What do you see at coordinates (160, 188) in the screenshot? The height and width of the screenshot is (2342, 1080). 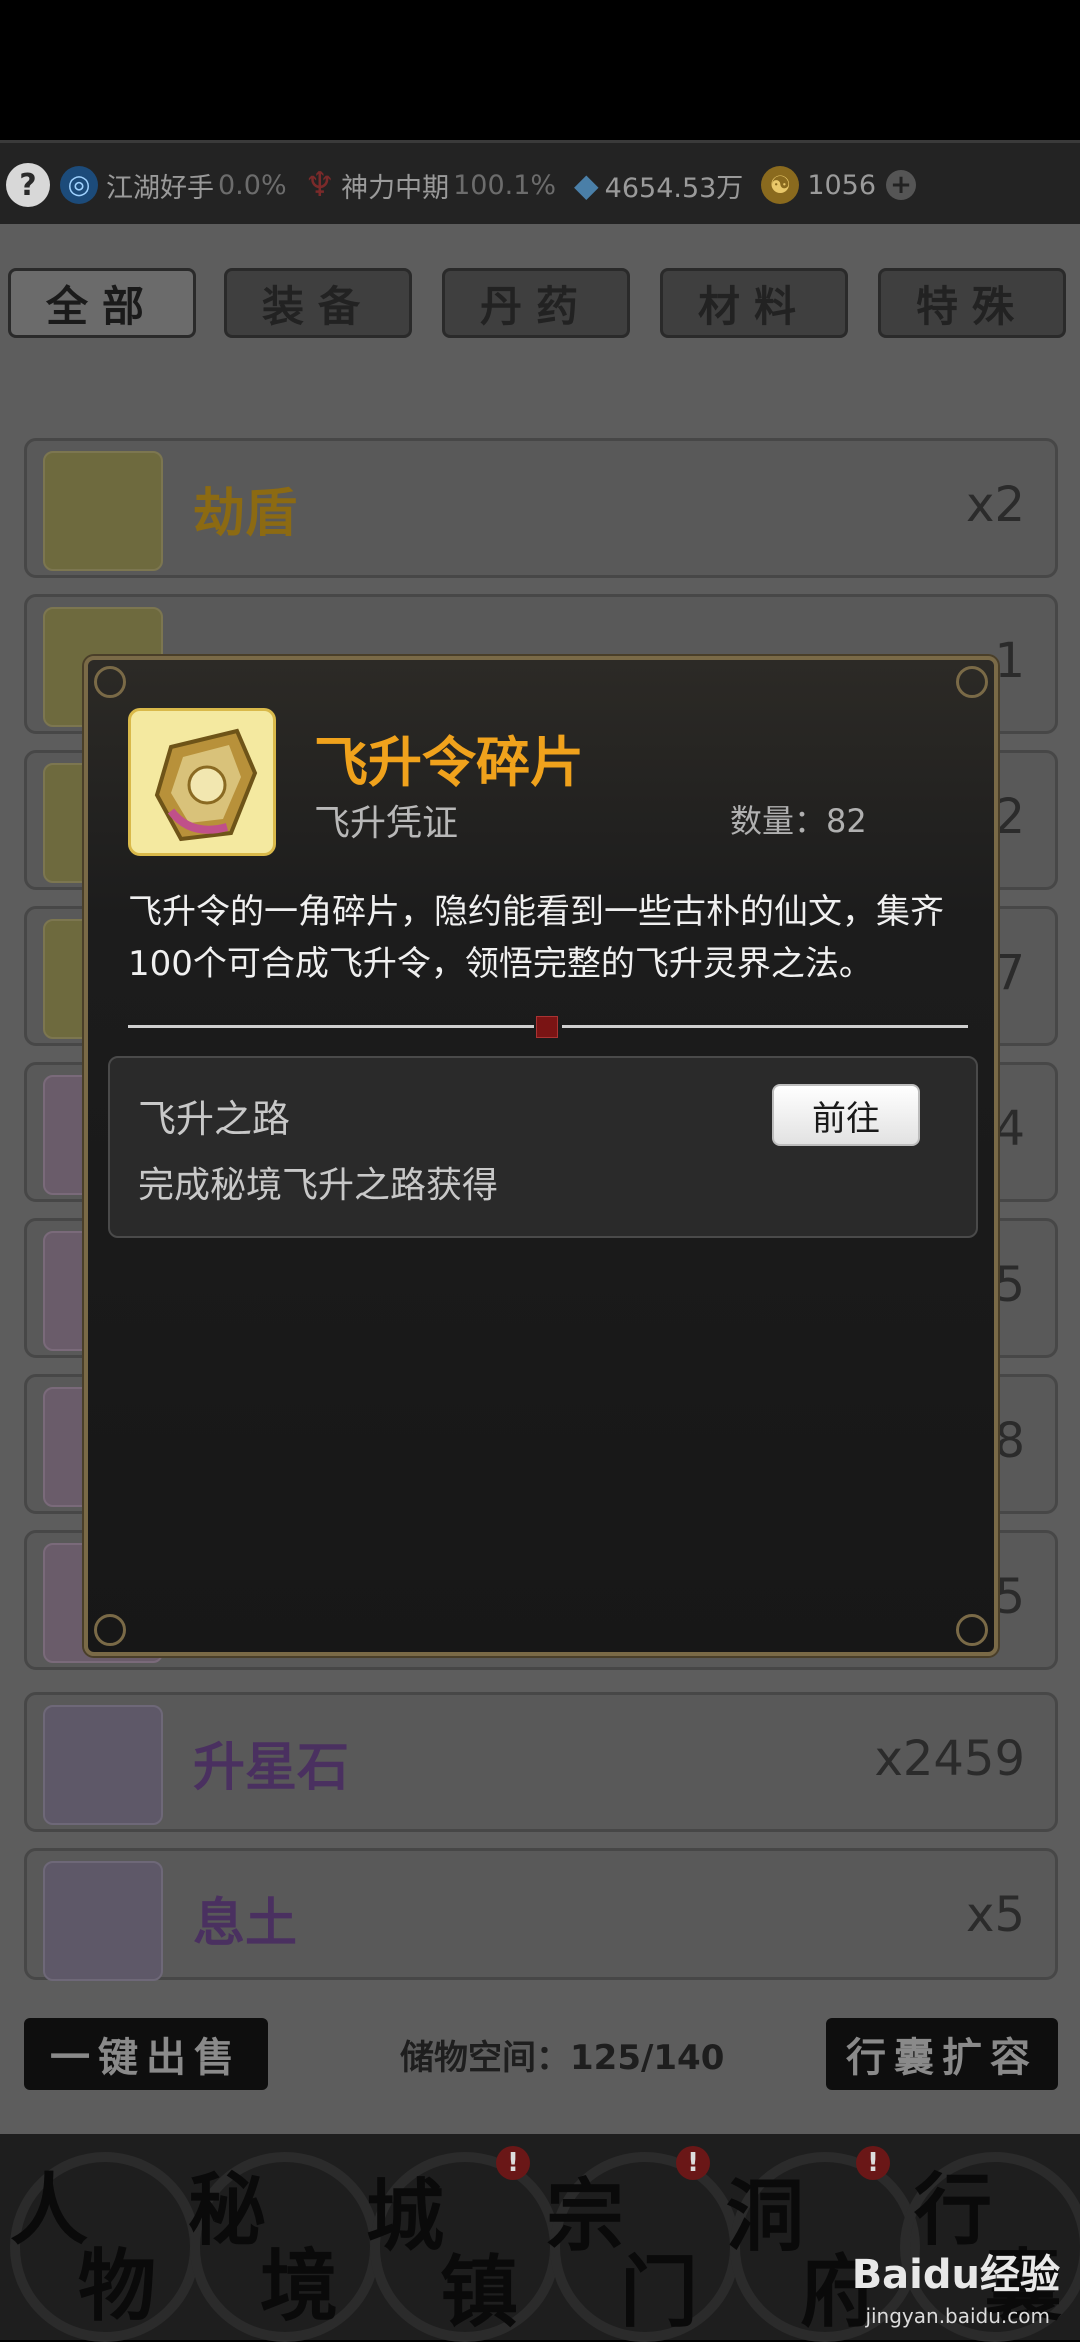 I see `cultivation-label: 江湖好手` at bounding box center [160, 188].